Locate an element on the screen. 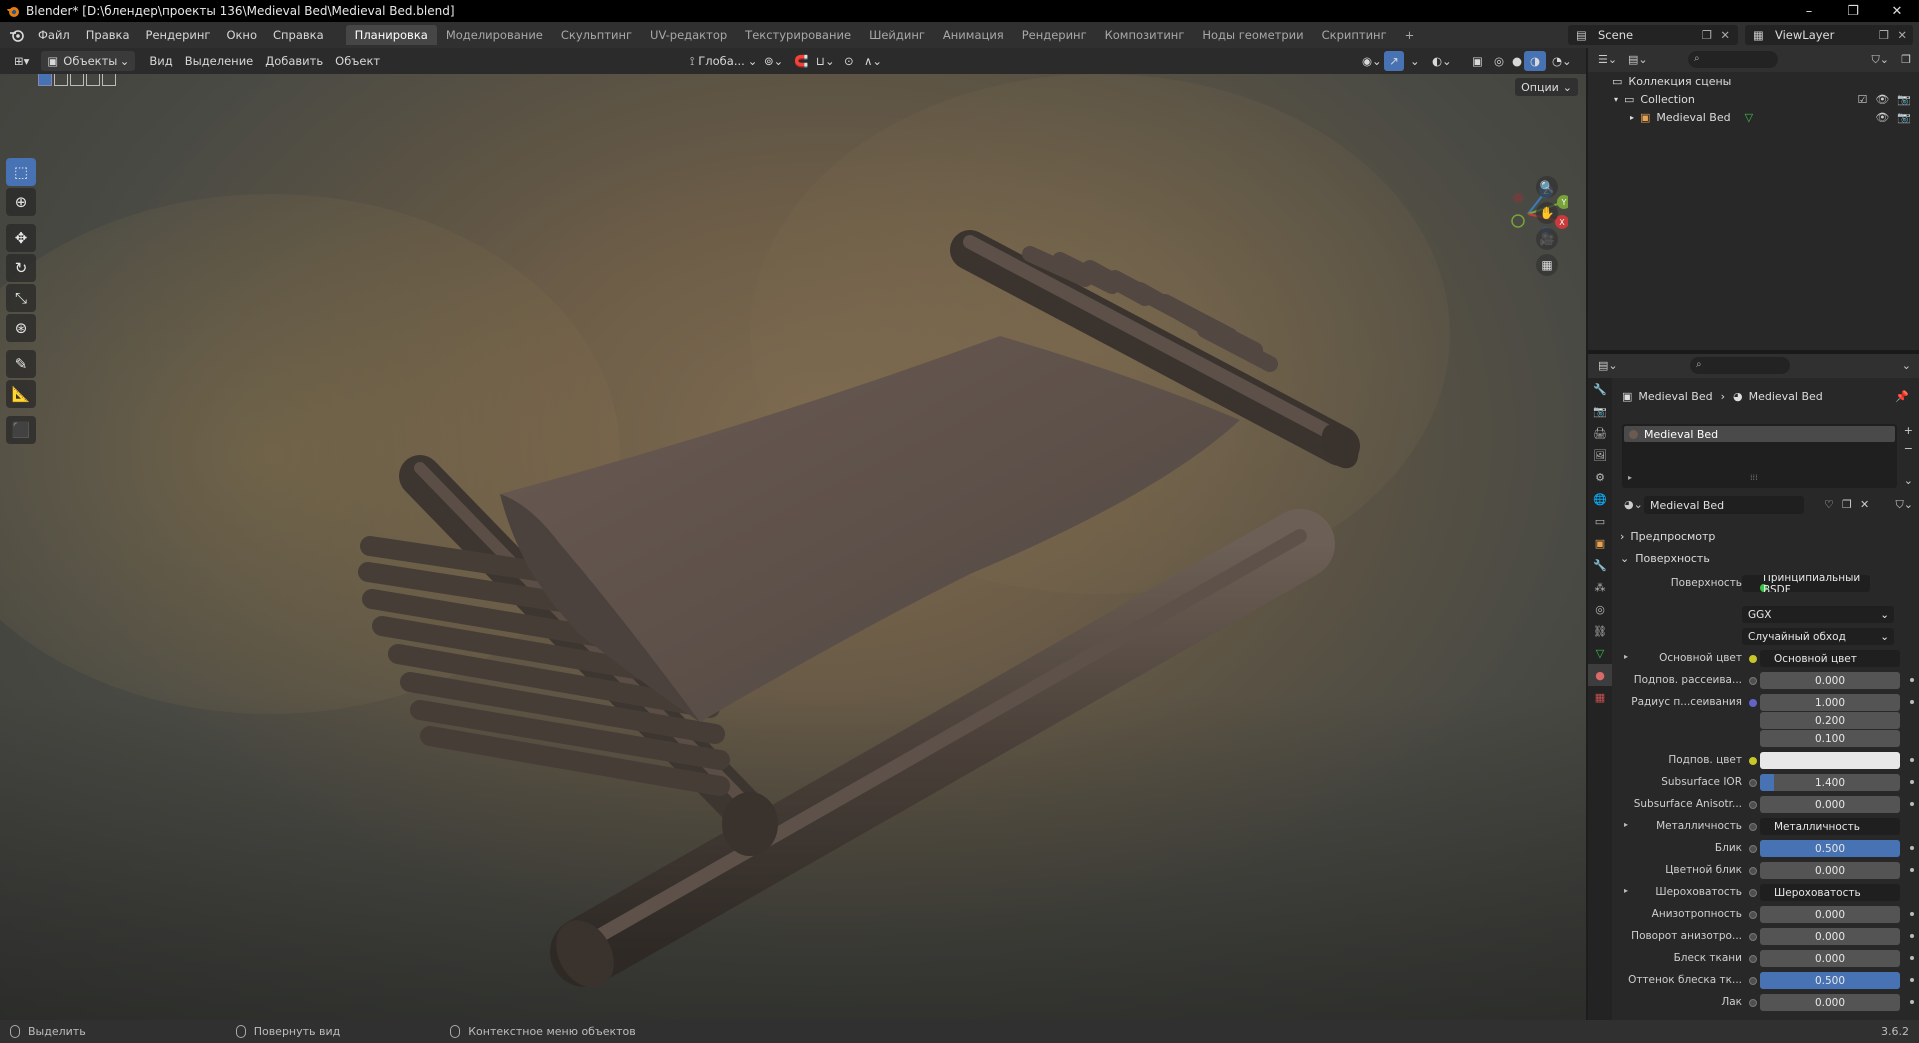 This screenshot has height=1043, width=1919. workspace-tab-scripting: Скриптинг is located at coordinates (1354, 35).